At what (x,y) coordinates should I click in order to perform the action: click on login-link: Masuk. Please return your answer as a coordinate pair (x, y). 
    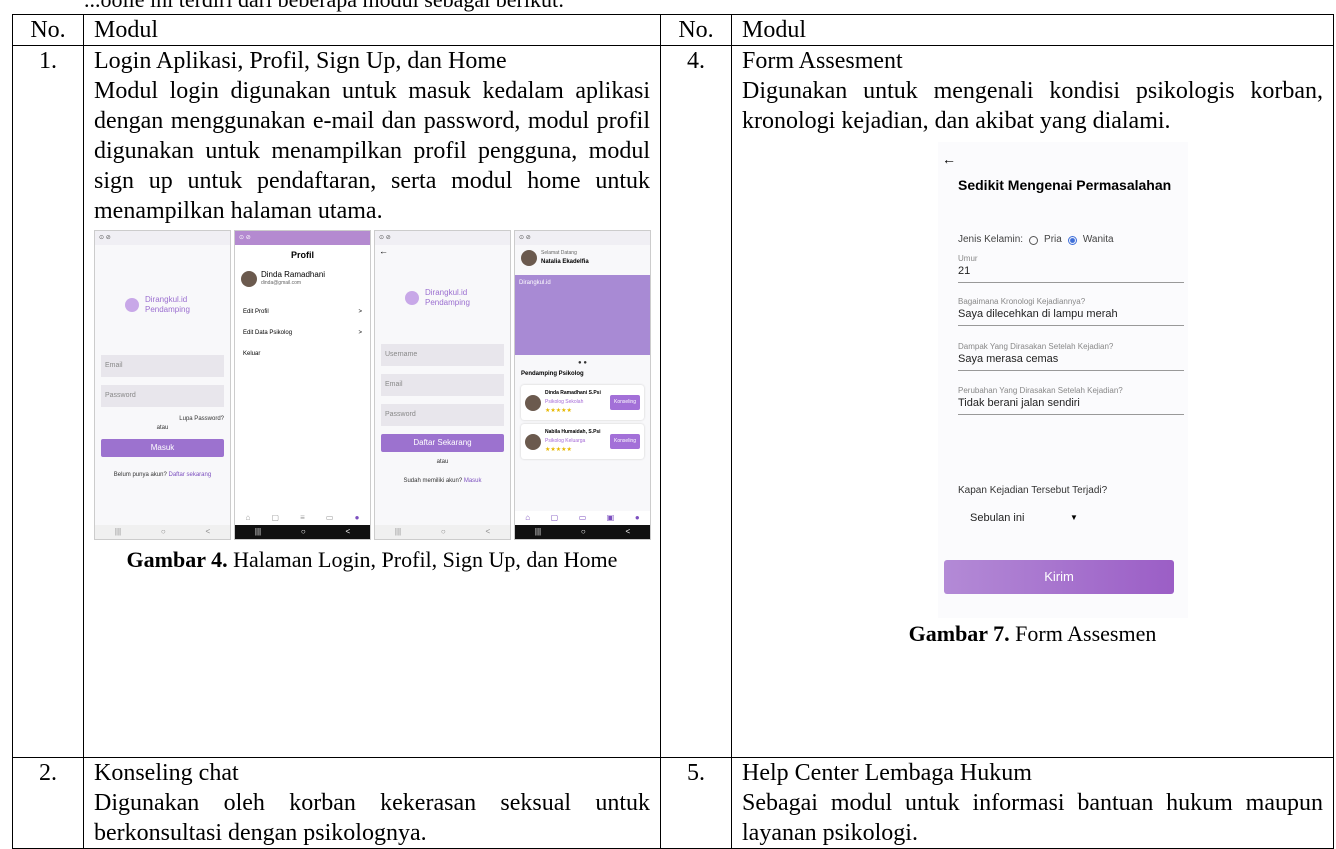
    Looking at the image, I should click on (473, 481).